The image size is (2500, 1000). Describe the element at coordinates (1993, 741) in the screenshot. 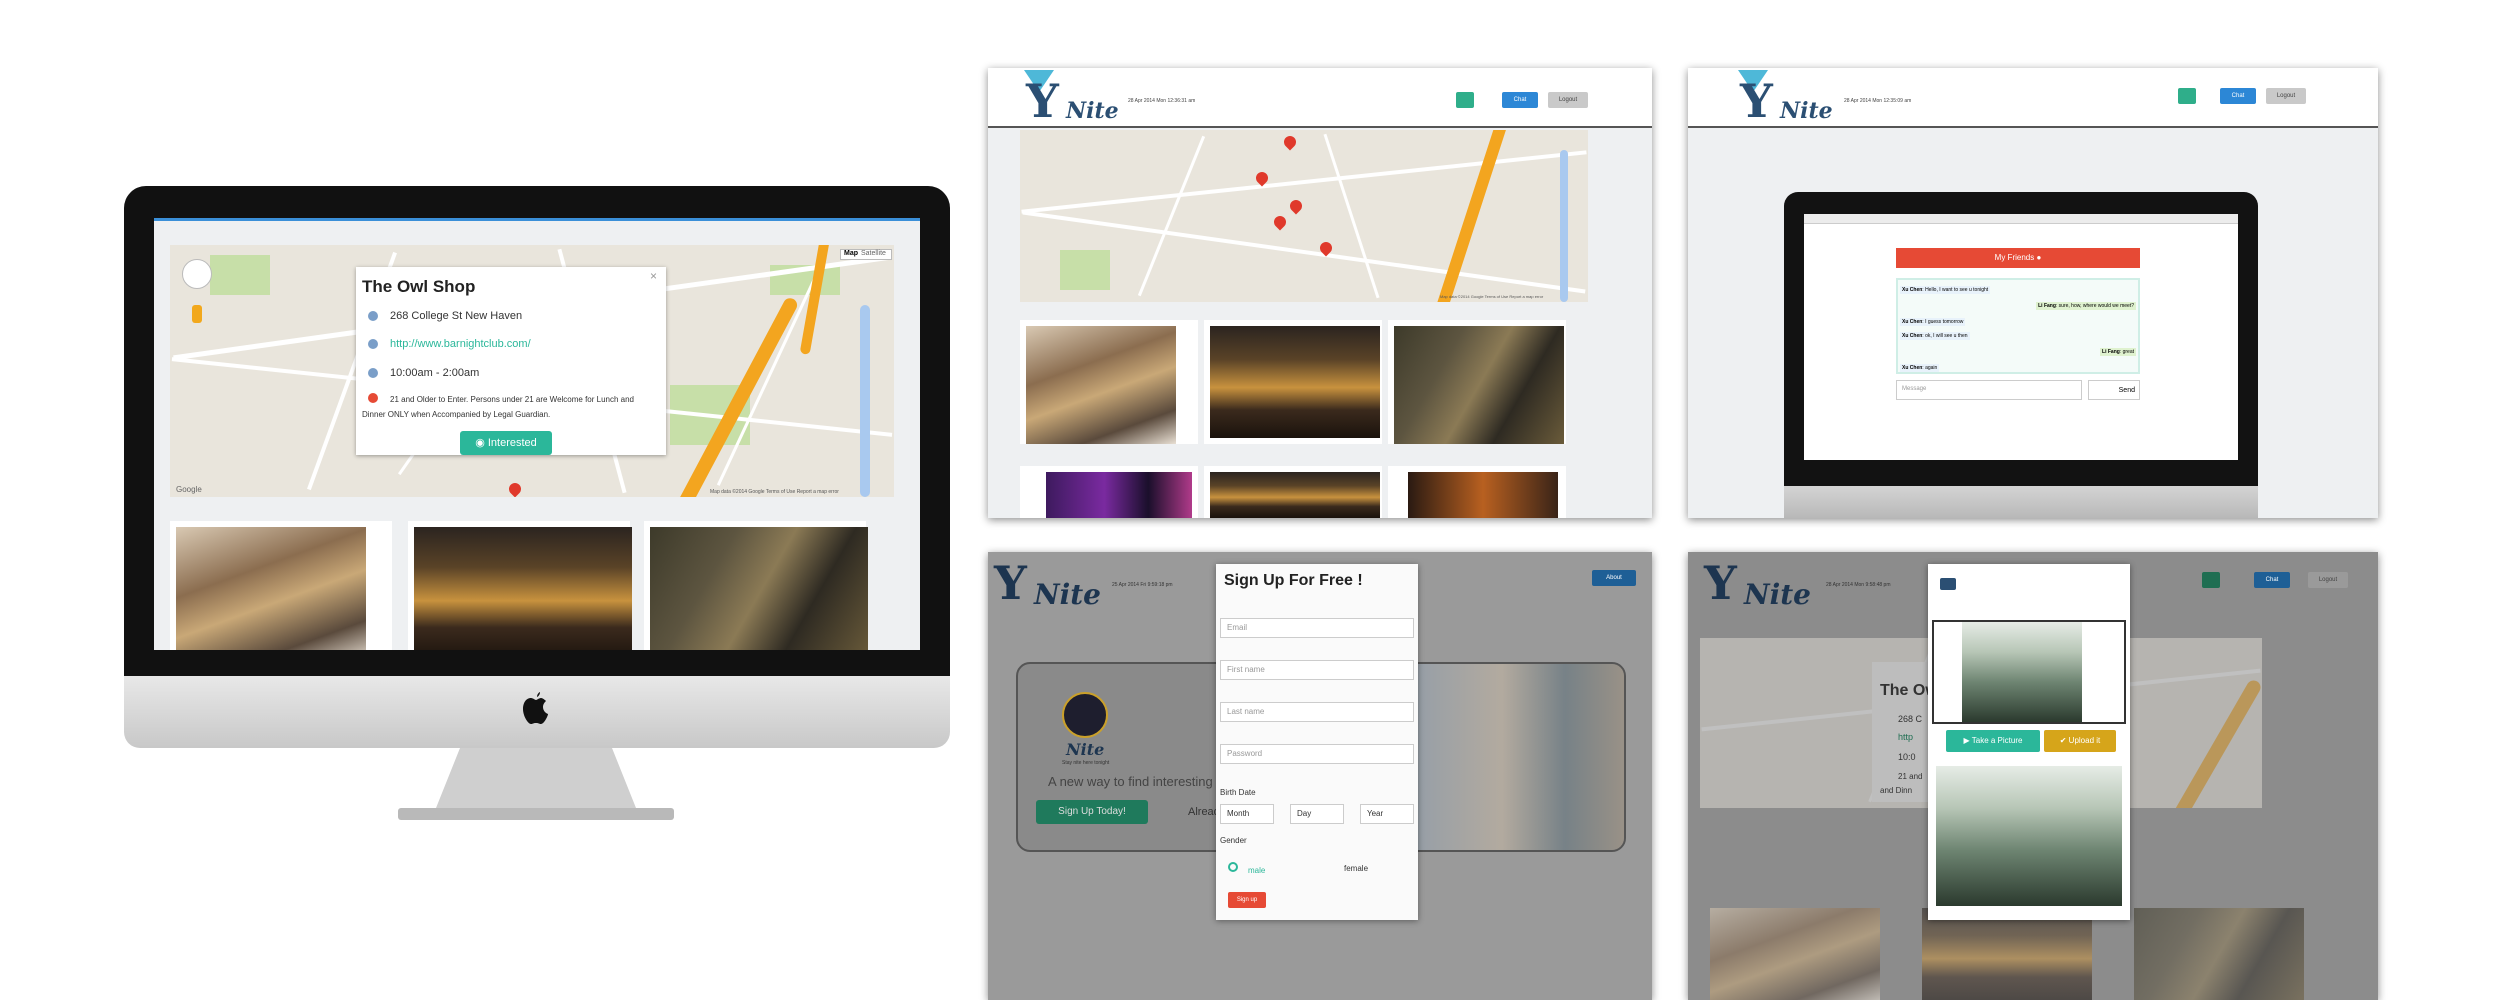

I see `take-picture-button: ▶ Take a Picture` at that location.